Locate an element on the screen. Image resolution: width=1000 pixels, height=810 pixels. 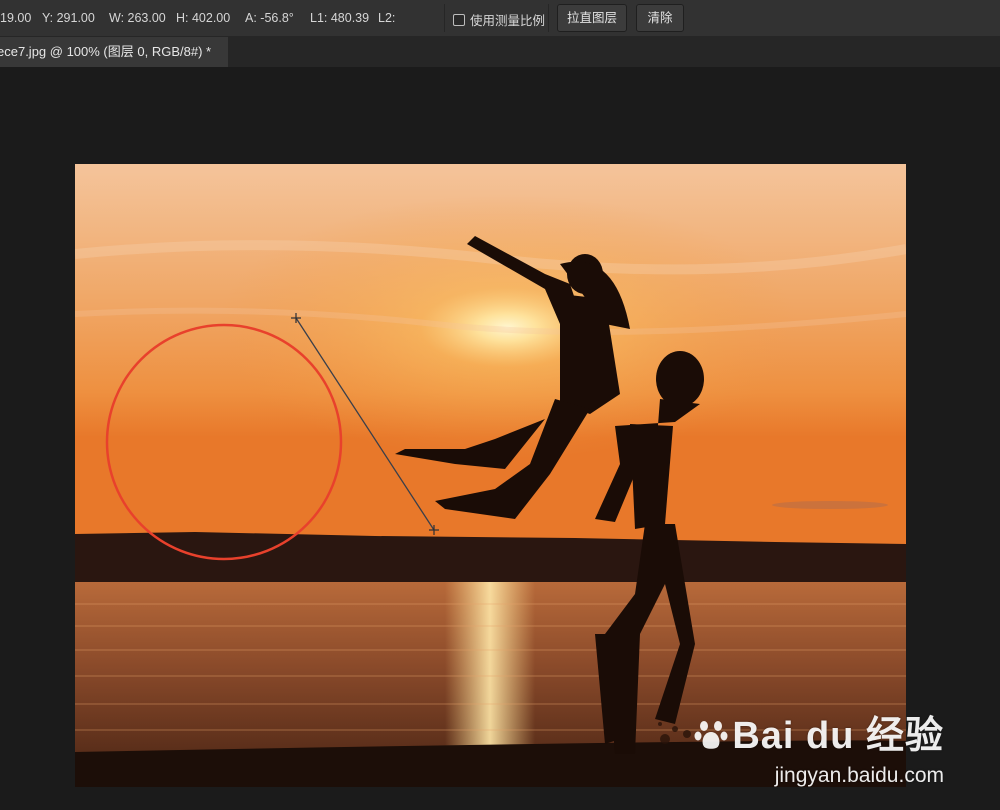
use-measurement-scale-label: 使用测量比例 is located at coordinates (508, 21).